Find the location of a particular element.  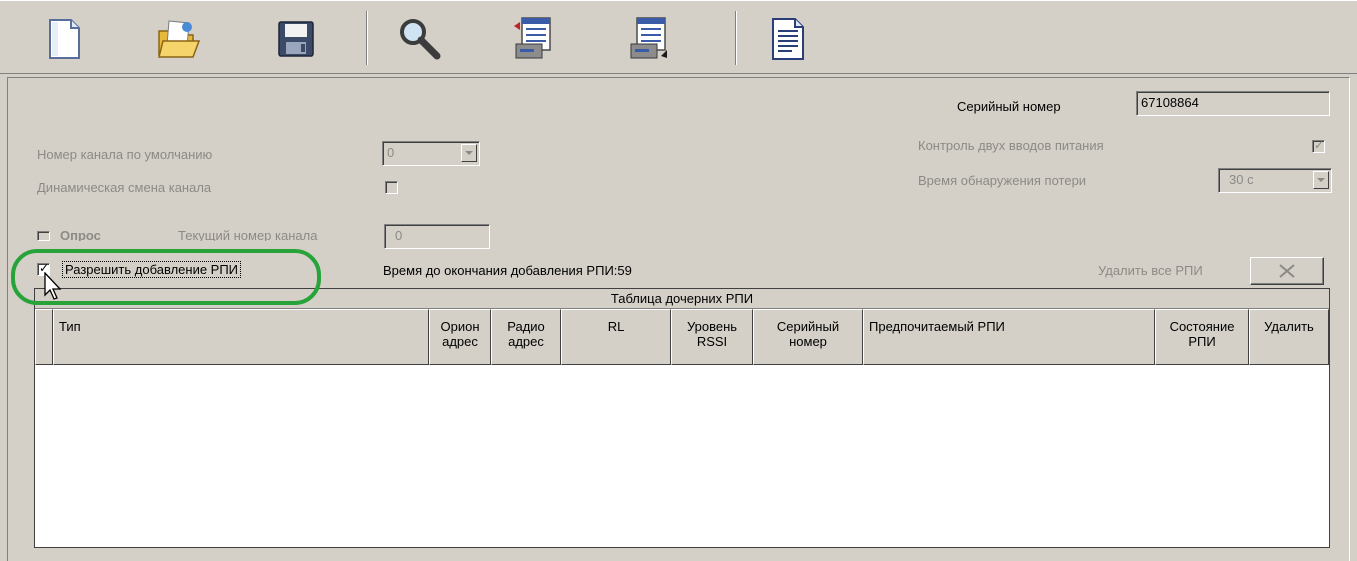

column-header-state: Состояние РПИ is located at coordinates (1202, 337).